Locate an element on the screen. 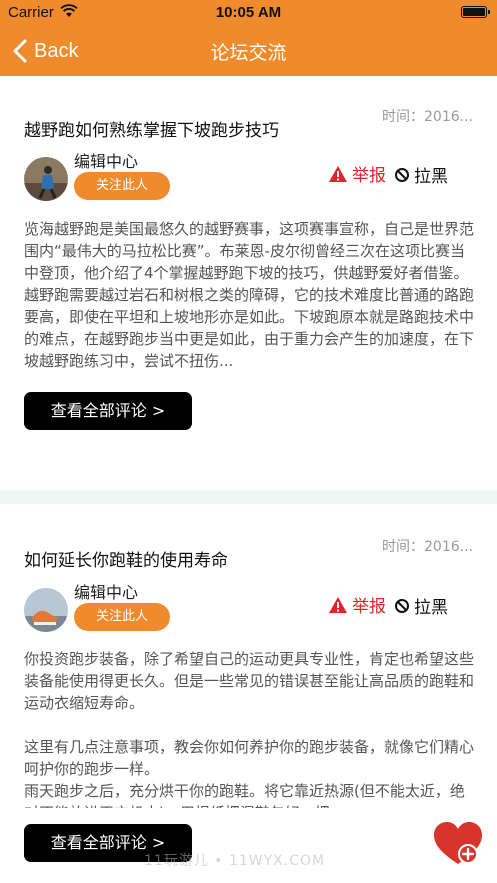 The width and height of the screenshot is (497, 883). section-divider is located at coordinates (248, 497).